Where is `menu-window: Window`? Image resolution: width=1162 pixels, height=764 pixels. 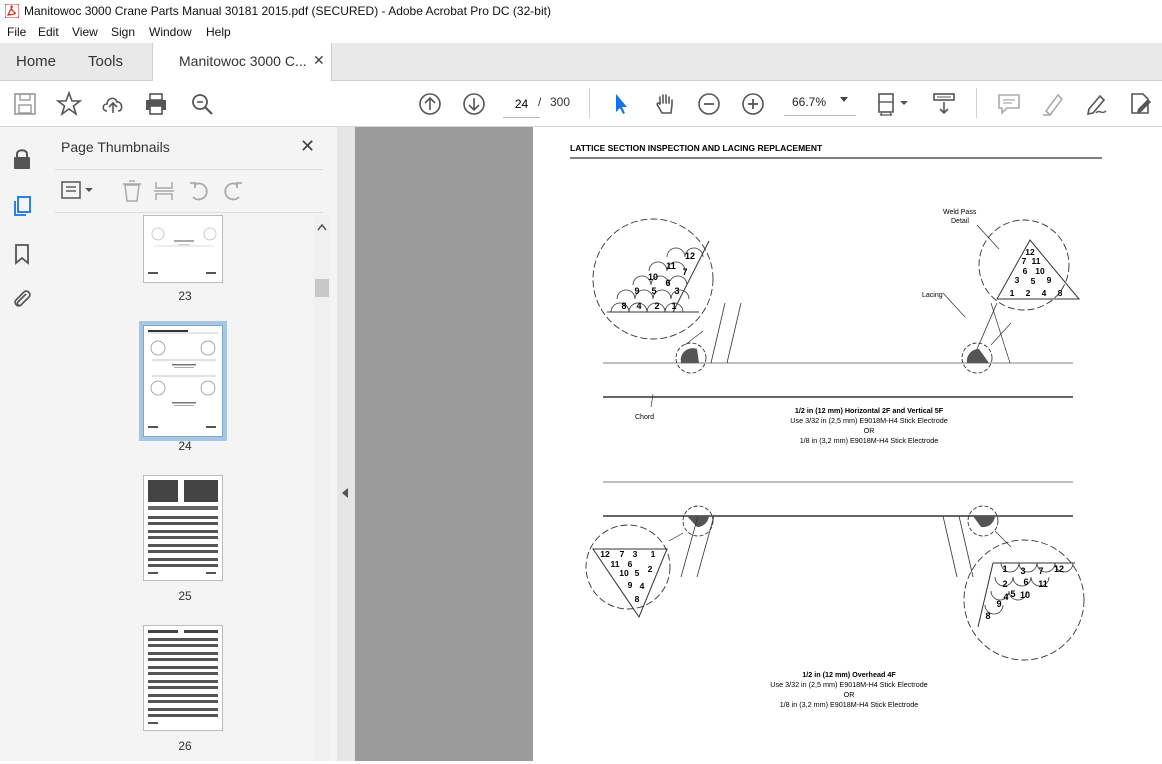
menu-window: Window is located at coordinates (170, 32).